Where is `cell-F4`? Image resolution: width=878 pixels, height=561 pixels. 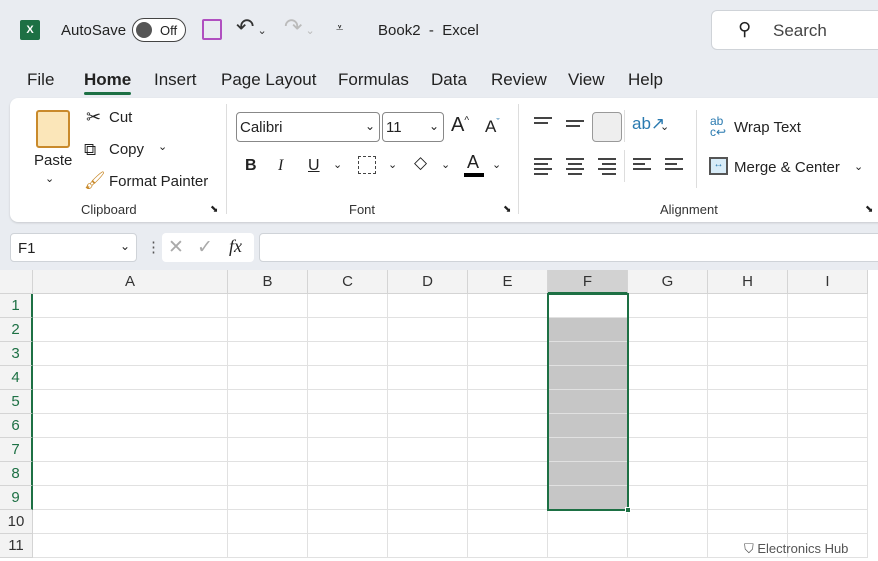 cell-F4 is located at coordinates (588, 378).